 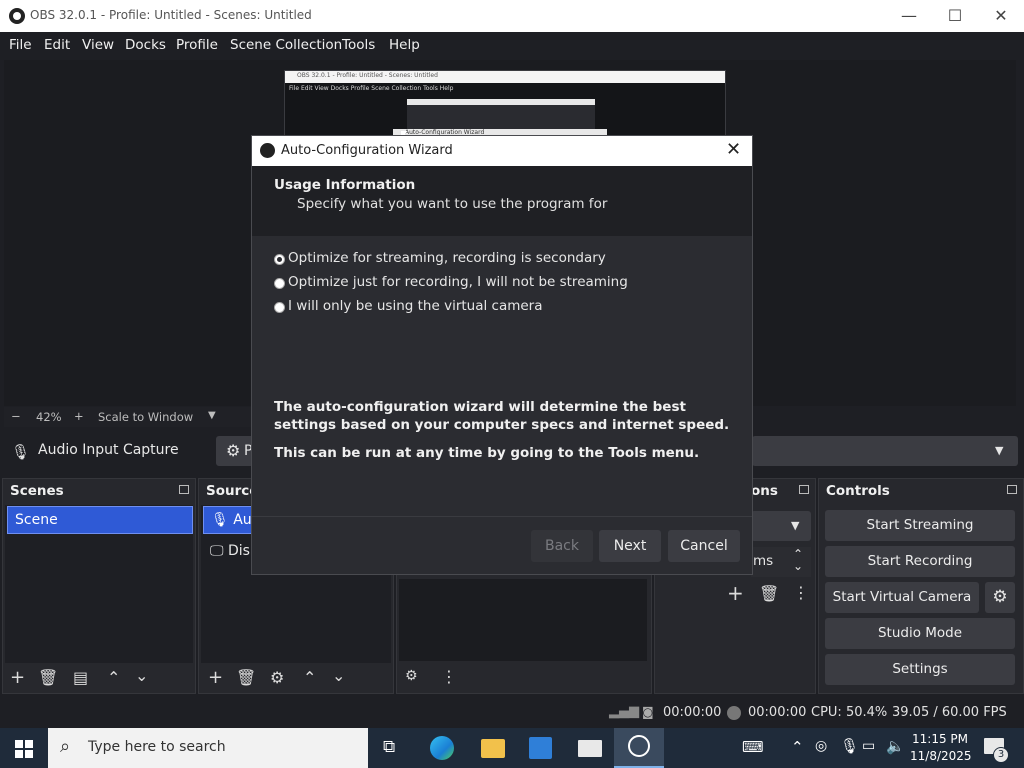 I want to click on scenes-dock-title: Scenes, so click(x=37, y=491).